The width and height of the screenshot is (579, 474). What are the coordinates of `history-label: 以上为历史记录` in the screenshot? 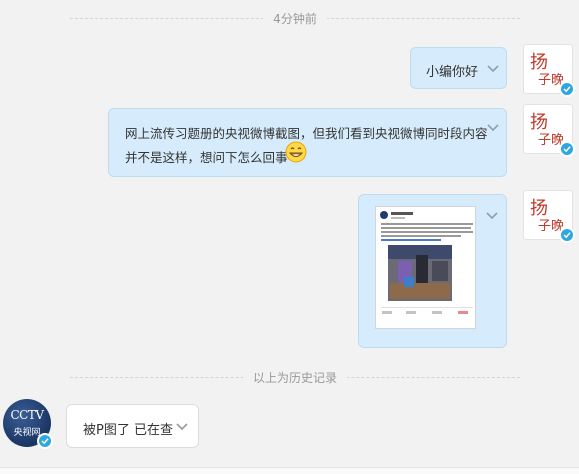 It's located at (295, 377).